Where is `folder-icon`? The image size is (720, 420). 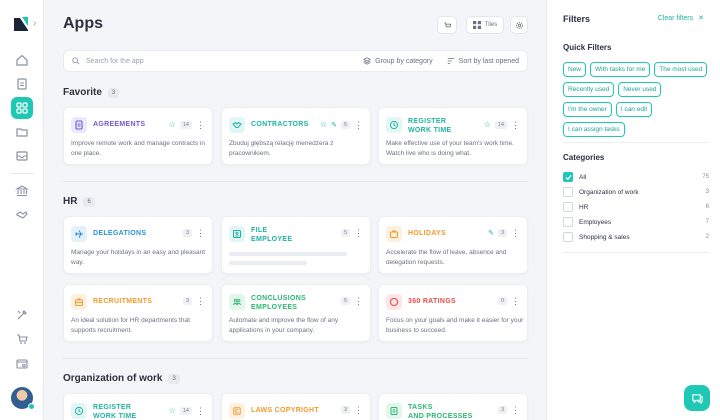 folder-icon is located at coordinates (22, 132).